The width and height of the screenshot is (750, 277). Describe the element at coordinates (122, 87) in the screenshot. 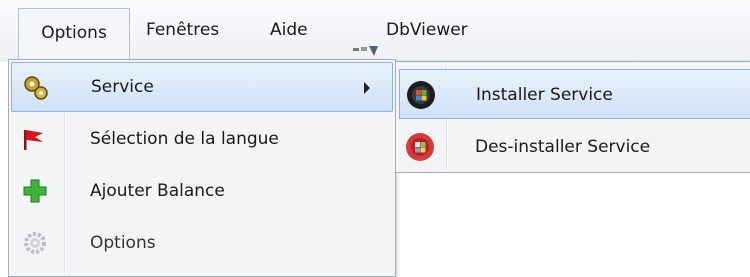

I see `menu-item-service-label: Service` at that location.